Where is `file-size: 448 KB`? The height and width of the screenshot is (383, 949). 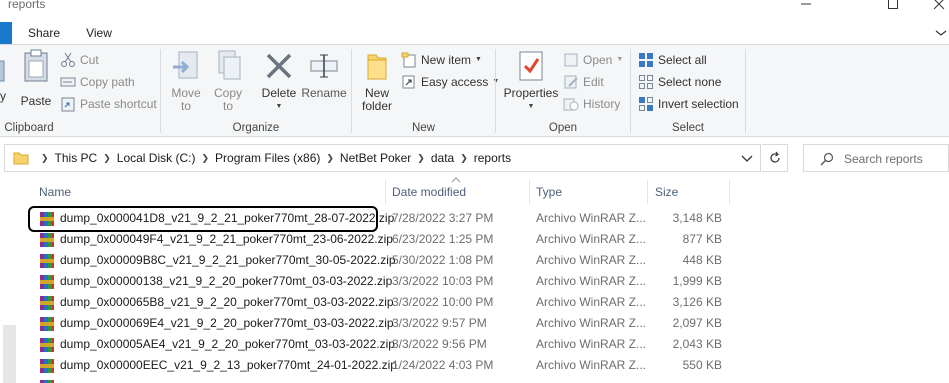
file-size: 448 KB is located at coordinates (702, 260).